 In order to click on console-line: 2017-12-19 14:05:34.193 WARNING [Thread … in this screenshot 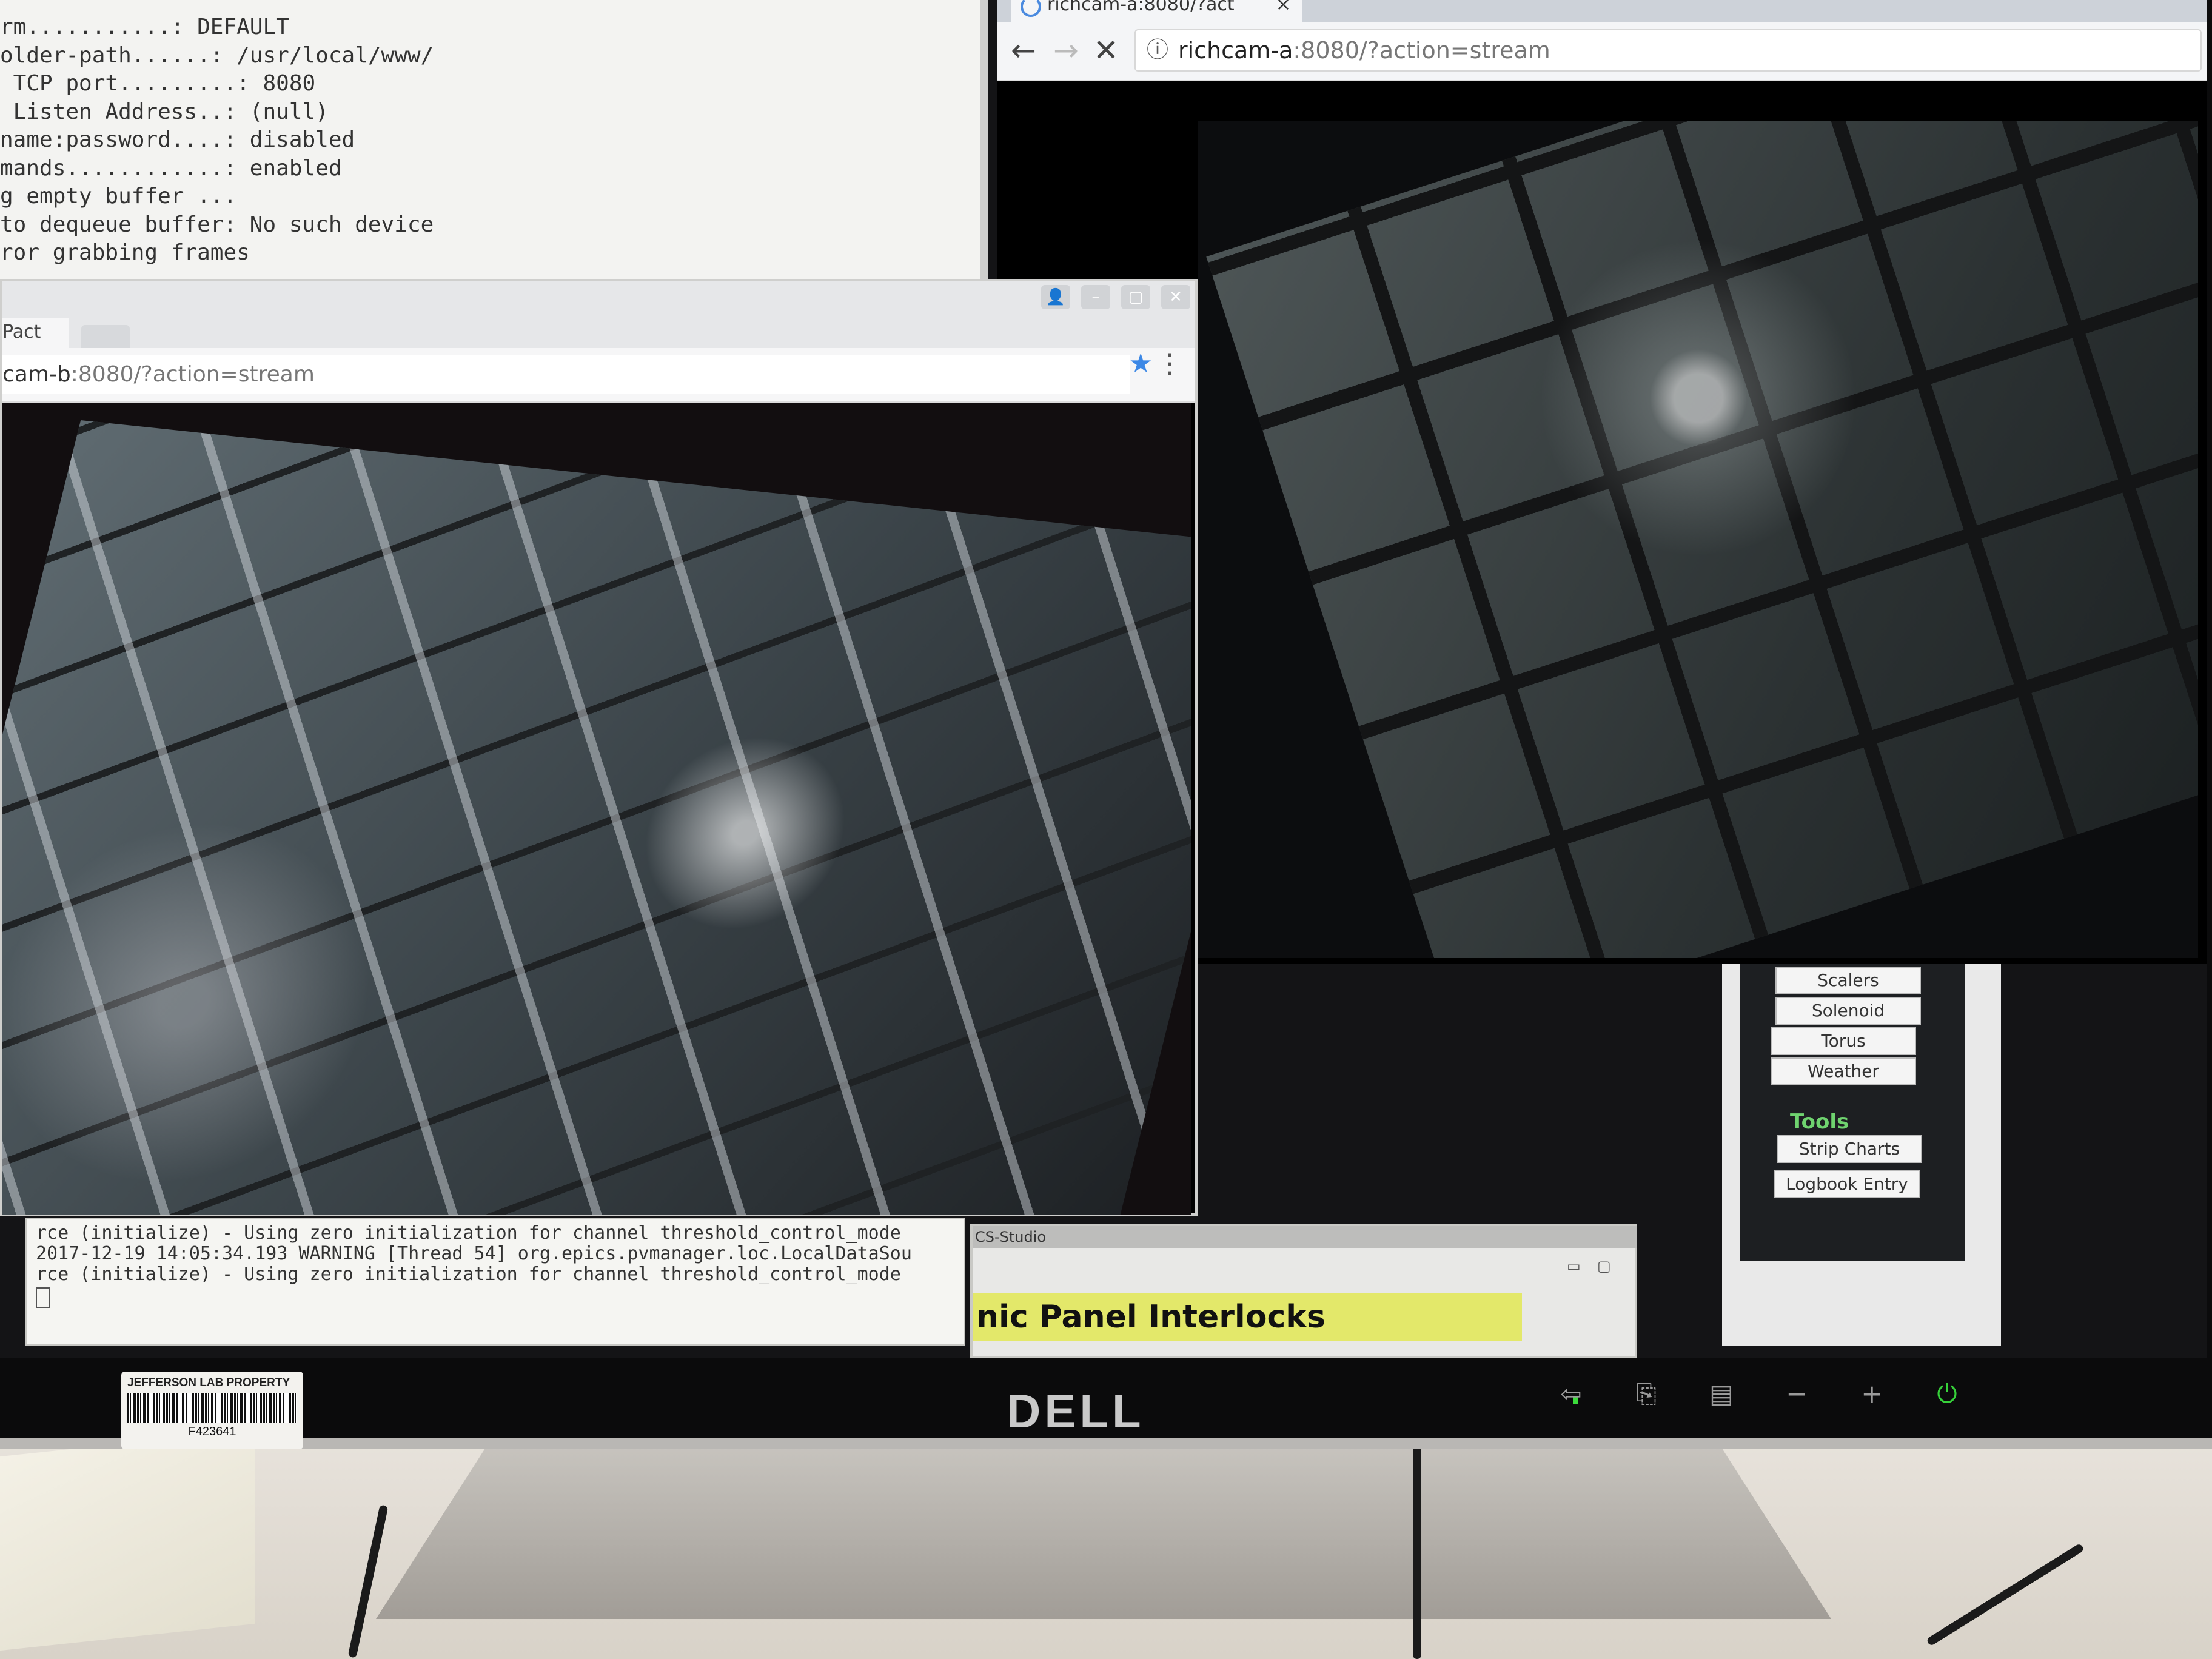, I will do `click(474, 1253)`.